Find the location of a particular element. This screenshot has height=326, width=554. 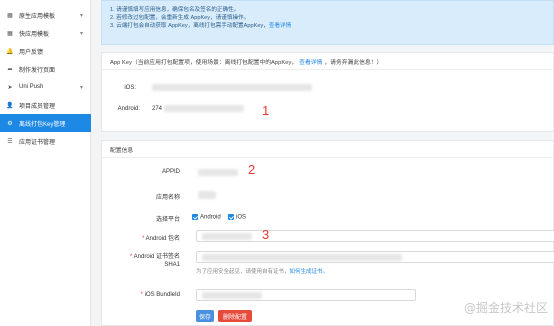

sidebar-item-native-template: ▦ 原生应用模板 ▾ is located at coordinates (45, 15).